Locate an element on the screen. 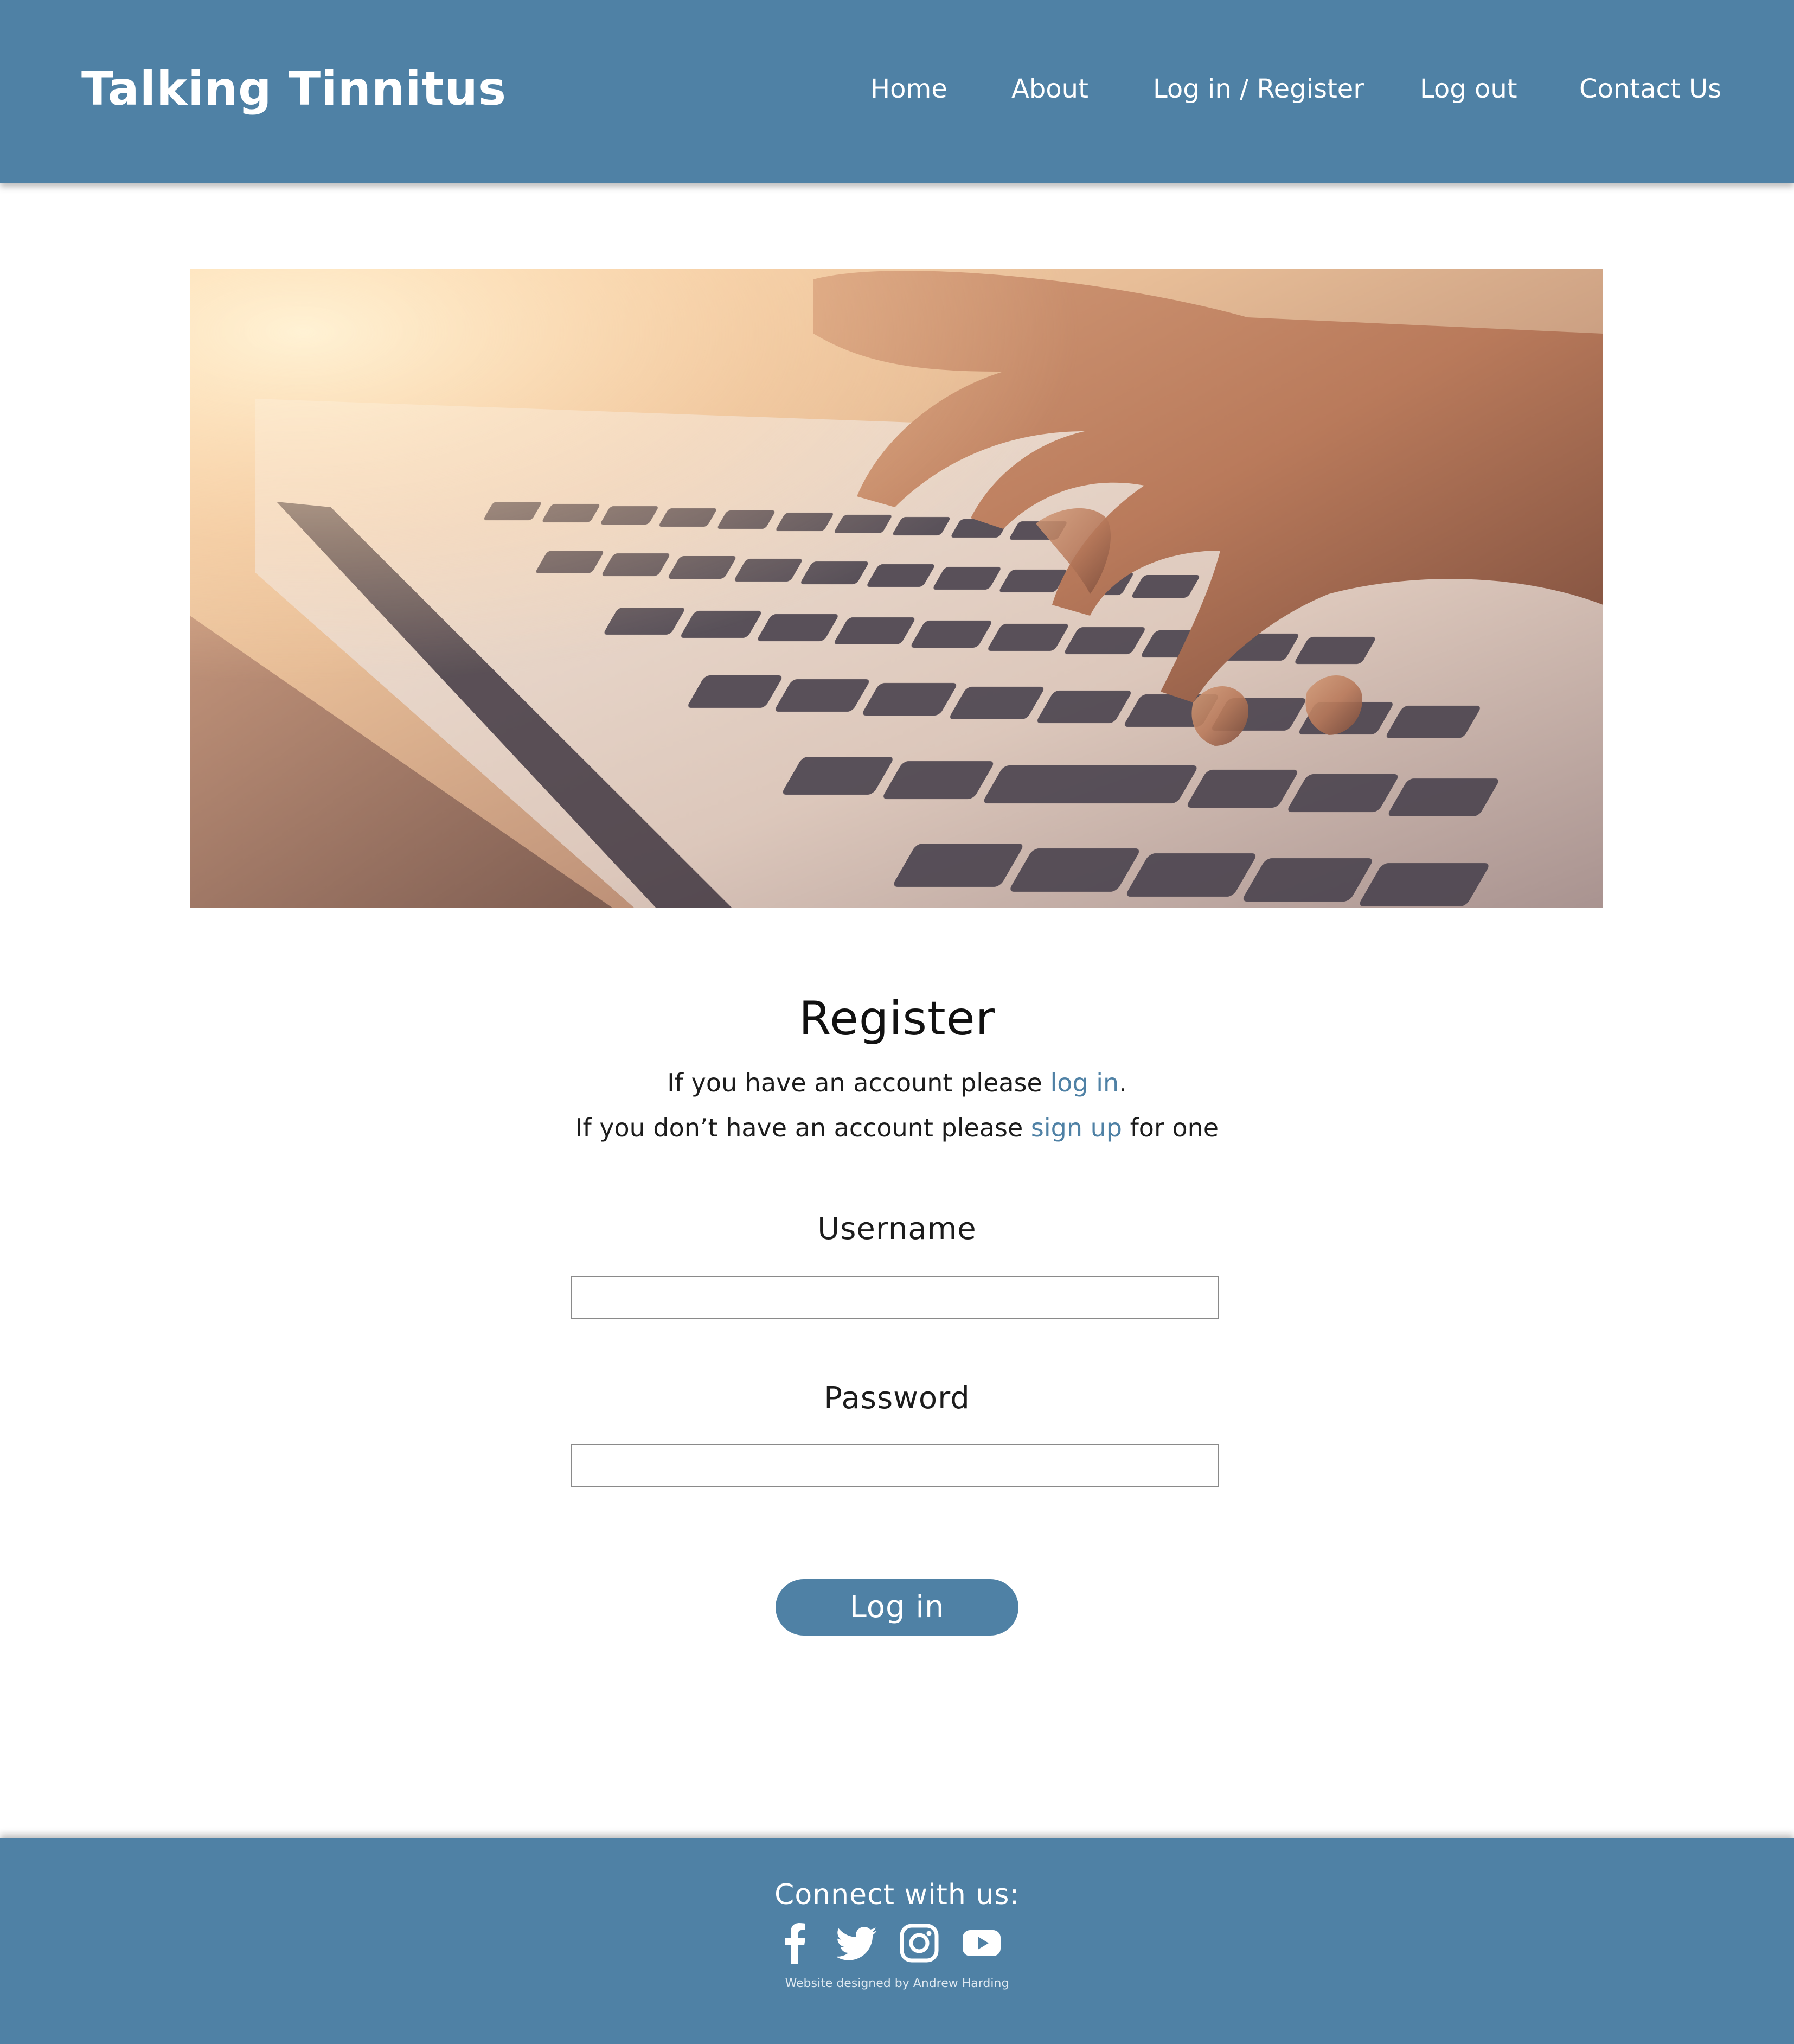 The height and width of the screenshot is (2044, 1794). youtube-glyph is located at coordinates (982, 1943).